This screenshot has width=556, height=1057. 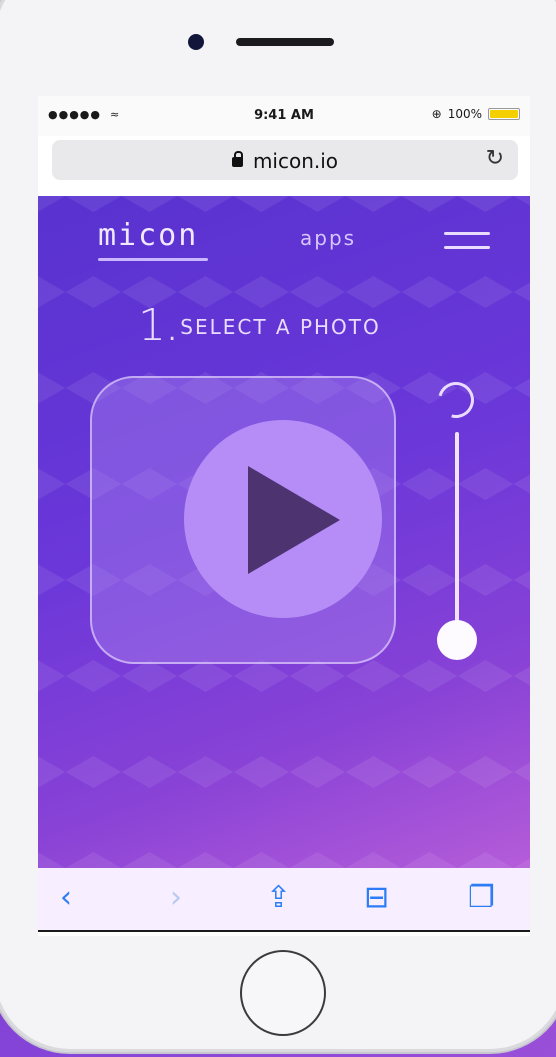 I want to click on back-icon: ‹, so click(x=66, y=897).